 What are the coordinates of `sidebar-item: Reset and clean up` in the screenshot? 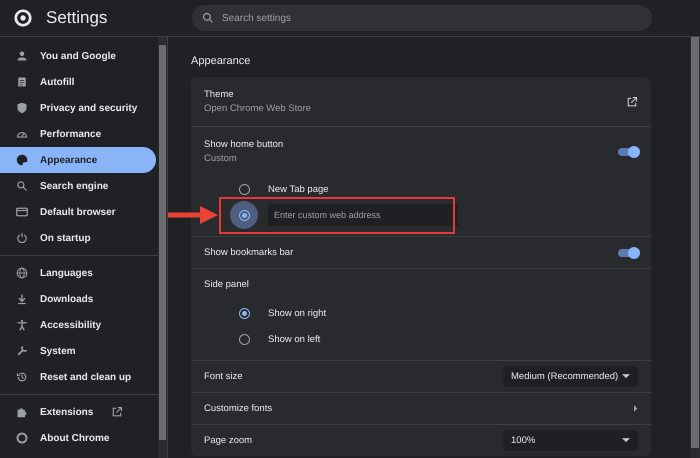 It's located at (78, 377).